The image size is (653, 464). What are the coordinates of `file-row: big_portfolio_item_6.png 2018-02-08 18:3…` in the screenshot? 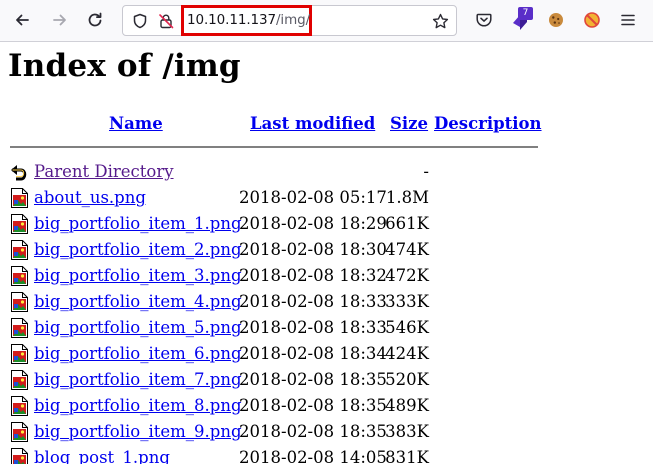 It's located at (326, 354).